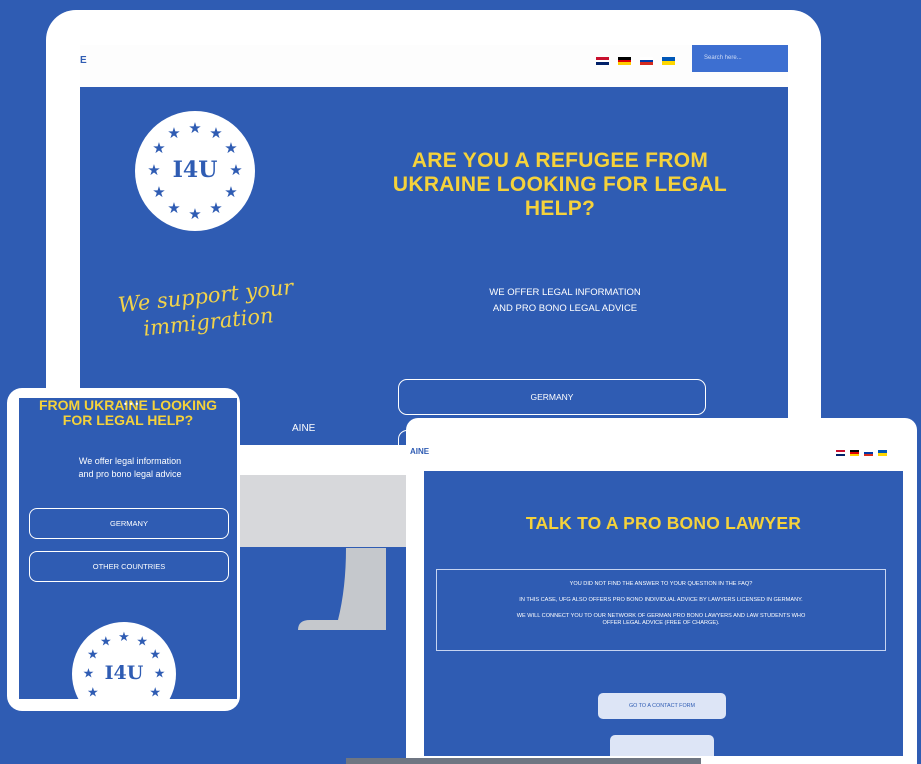 Image resolution: width=921 pixels, height=764 pixels. What do you see at coordinates (419, 451) in the screenshot?
I see `laptop-brand-fragment: AINE` at bounding box center [419, 451].